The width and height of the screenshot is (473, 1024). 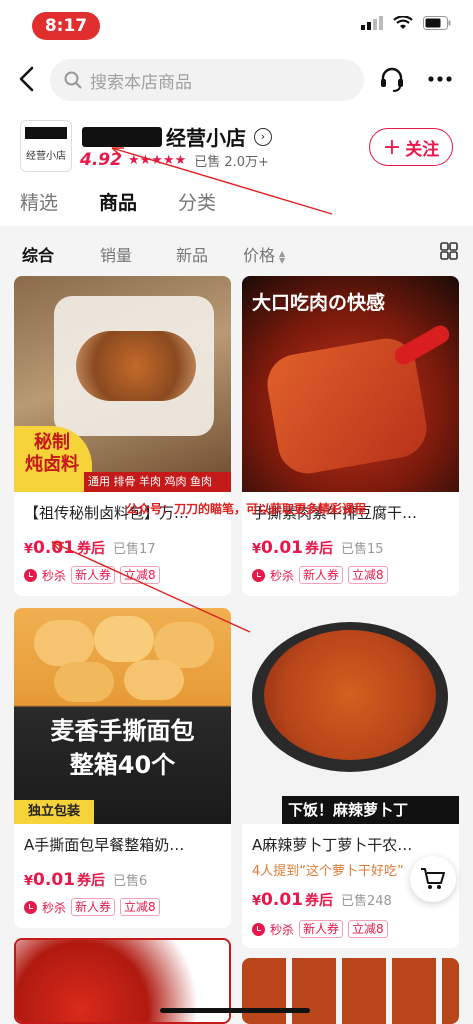 I want to click on cart-button, so click(x=433, y=879).